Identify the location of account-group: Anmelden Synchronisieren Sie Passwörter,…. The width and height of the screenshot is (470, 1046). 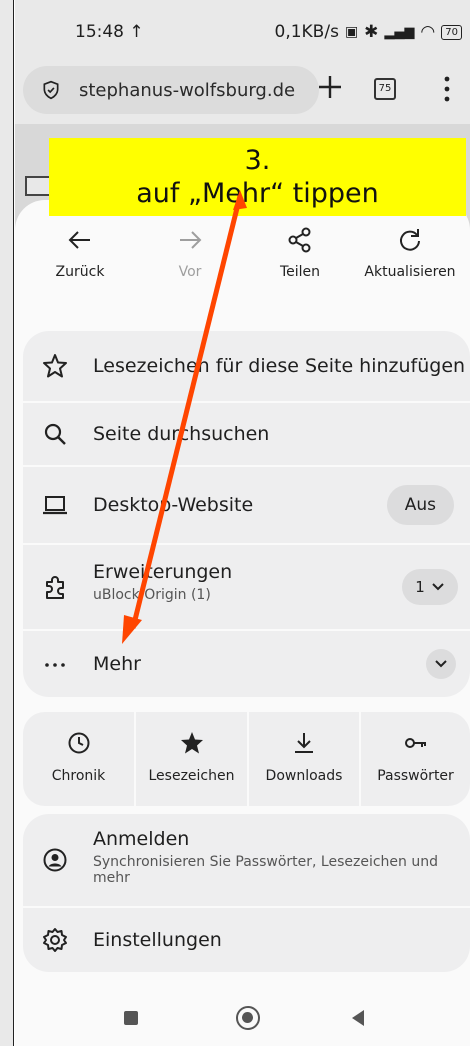
(246, 893).